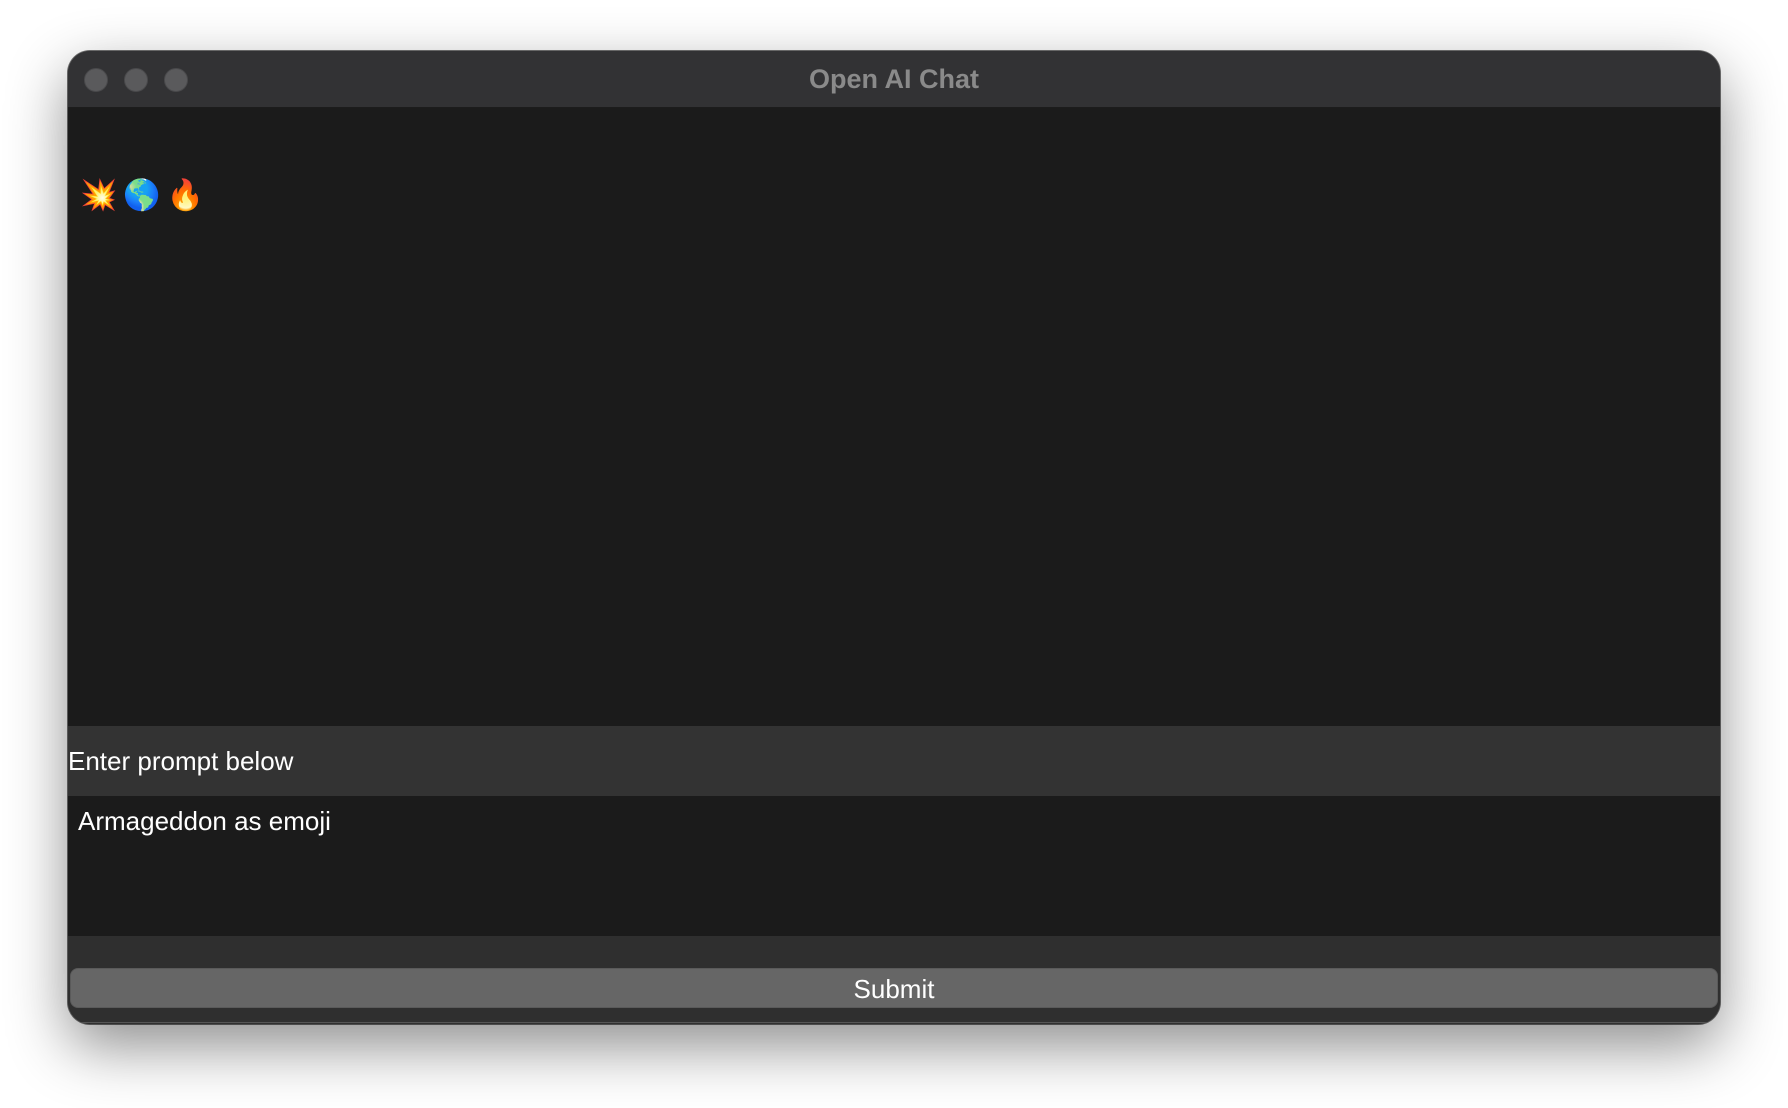  Describe the element at coordinates (894, 988) in the screenshot. I see `submit-button: Submit` at that location.